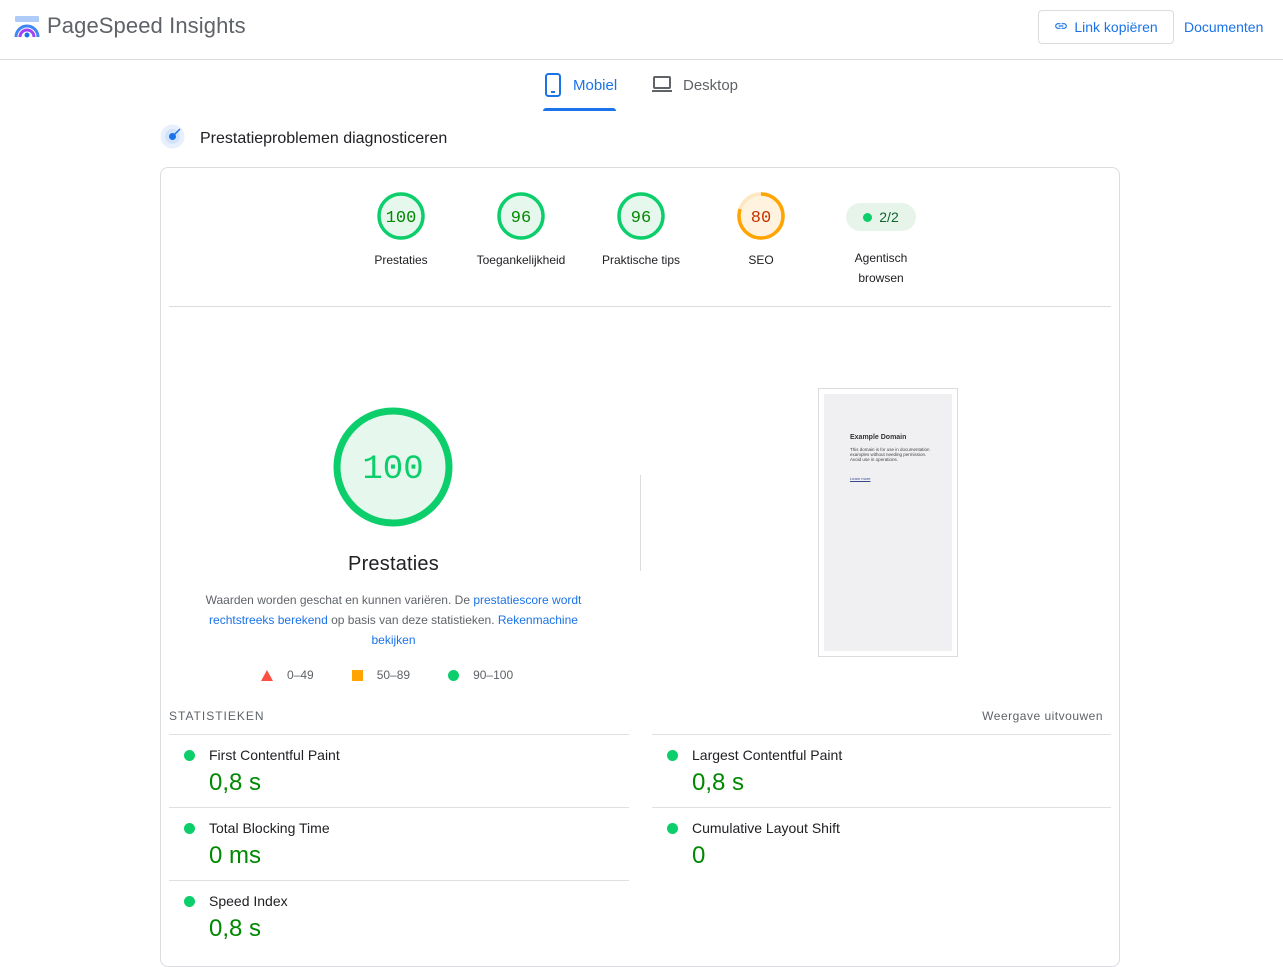 The image size is (1283, 967). I want to click on main-score: 100, so click(392, 470).